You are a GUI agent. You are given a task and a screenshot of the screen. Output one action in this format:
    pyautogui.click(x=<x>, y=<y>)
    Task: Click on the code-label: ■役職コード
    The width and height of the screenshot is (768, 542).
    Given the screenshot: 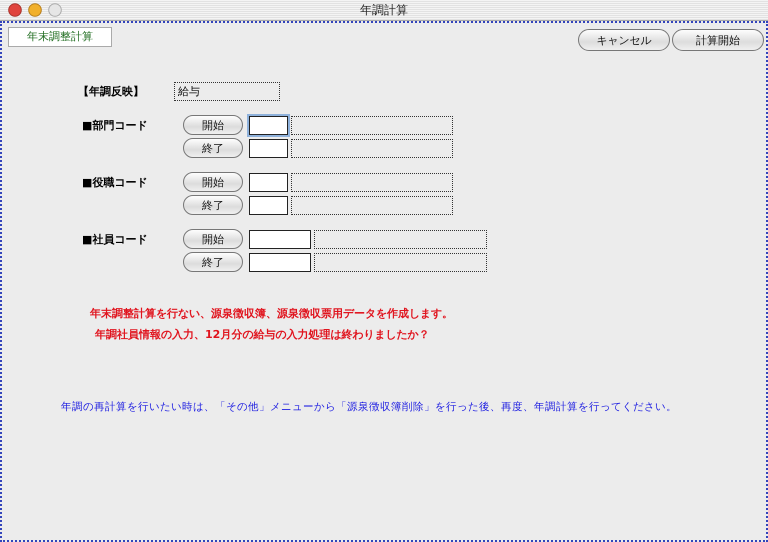 What is the action you would take?
    pyautogui.click(x=115, y=183)
    